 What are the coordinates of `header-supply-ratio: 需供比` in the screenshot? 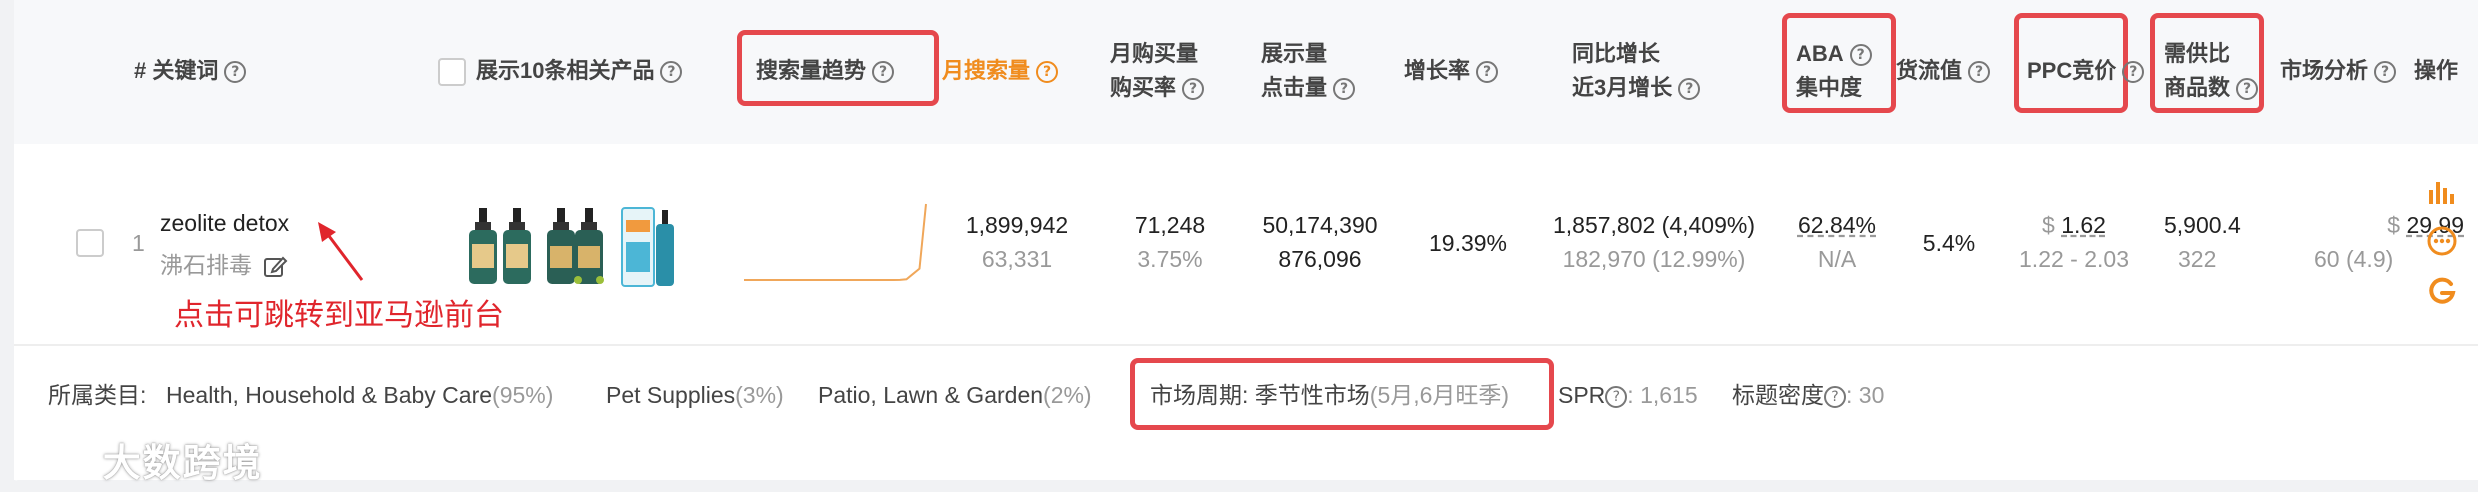 It's located at (2197, 54).